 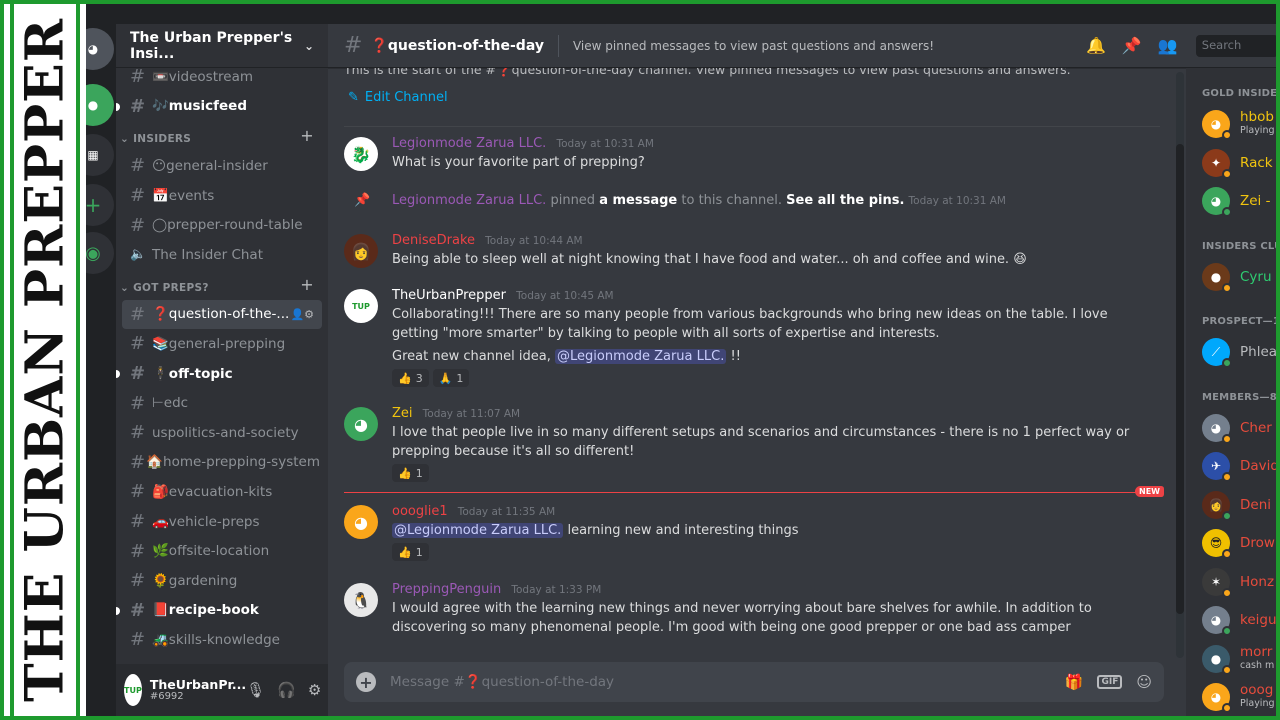 I want to click on channel-vehicle-preps: # 🚗vehicle-preps, so click(x=222, y=522).